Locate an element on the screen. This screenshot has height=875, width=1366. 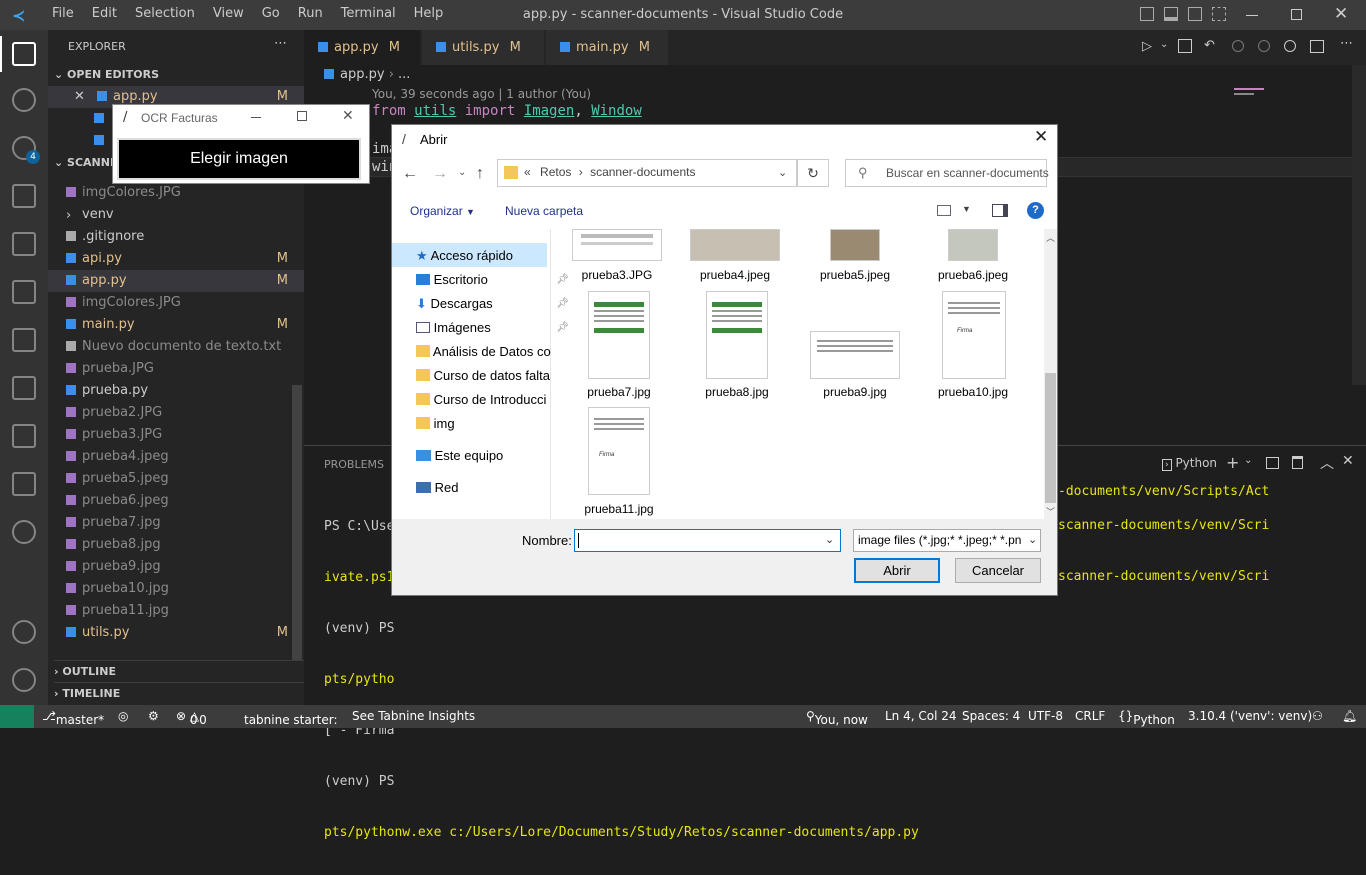
refresh-icon: ↻ is located at coordinates (813, 173).